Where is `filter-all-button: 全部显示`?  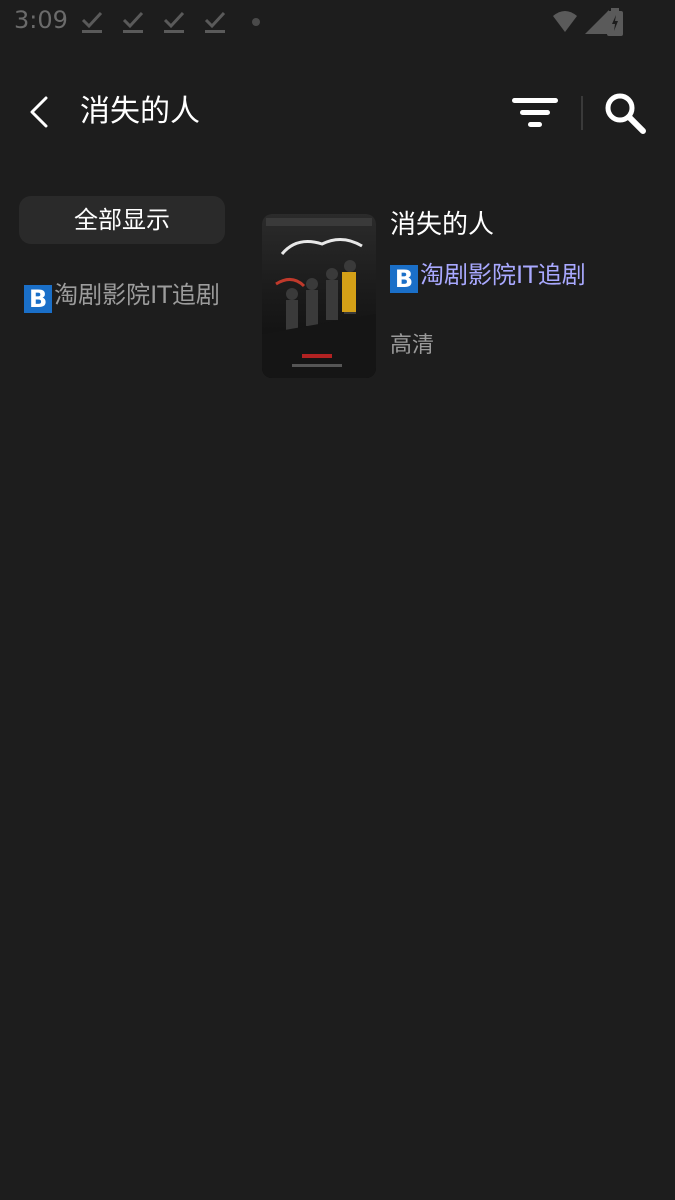 filter-all-button: 全部显示 is located at coordinates (122, 220).